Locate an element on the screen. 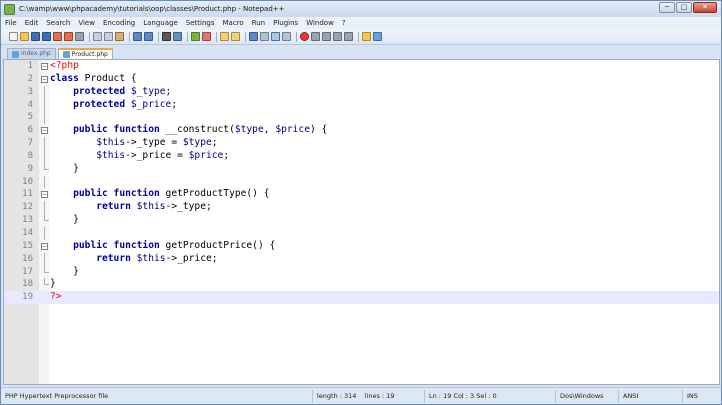 Image resolution: width=722 pixels, height=405 pixels. save-icon is located at coordinates (35, 36).